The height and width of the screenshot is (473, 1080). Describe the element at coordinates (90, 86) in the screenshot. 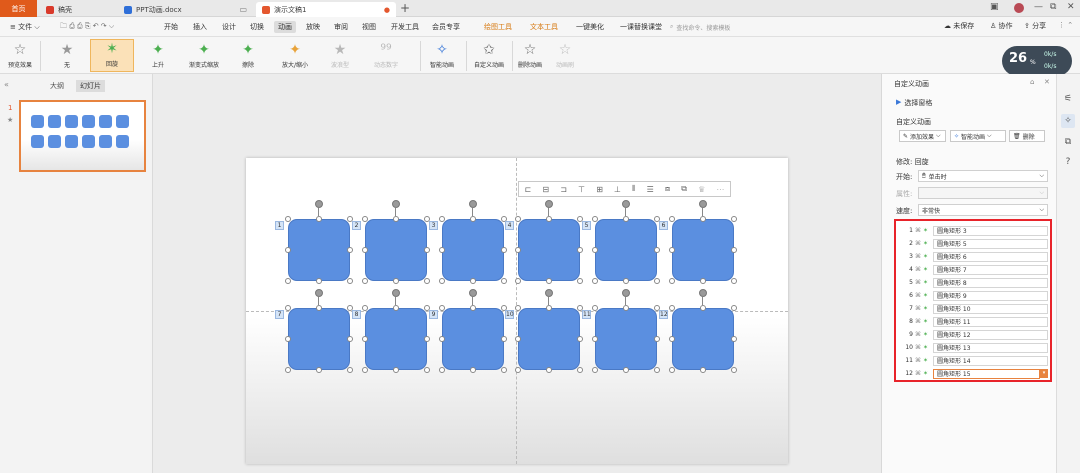

I see `tab-slides: 幻灯片` at that location.